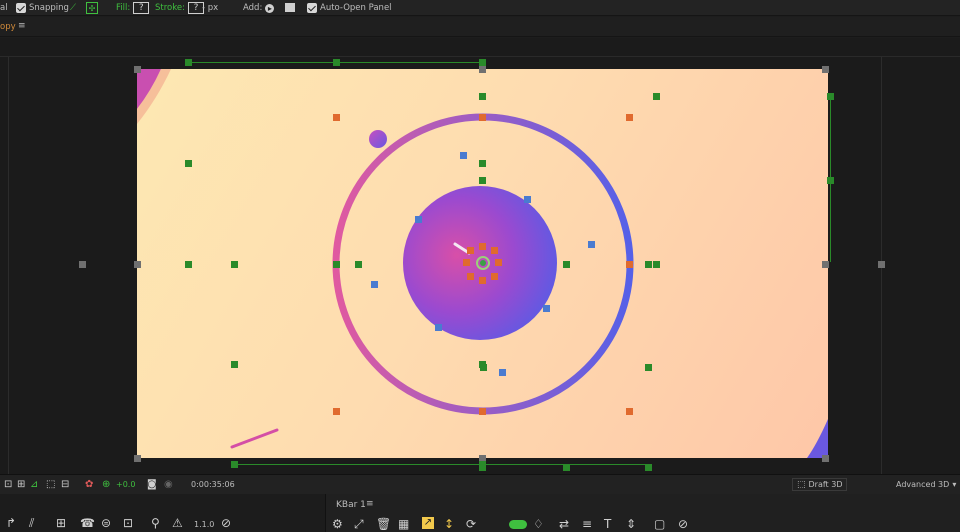  What do you see at coordinates (449, 524) in the screenshot?
I see `vertical-arrow-icon: ↕` at bounding box center [449, 524].